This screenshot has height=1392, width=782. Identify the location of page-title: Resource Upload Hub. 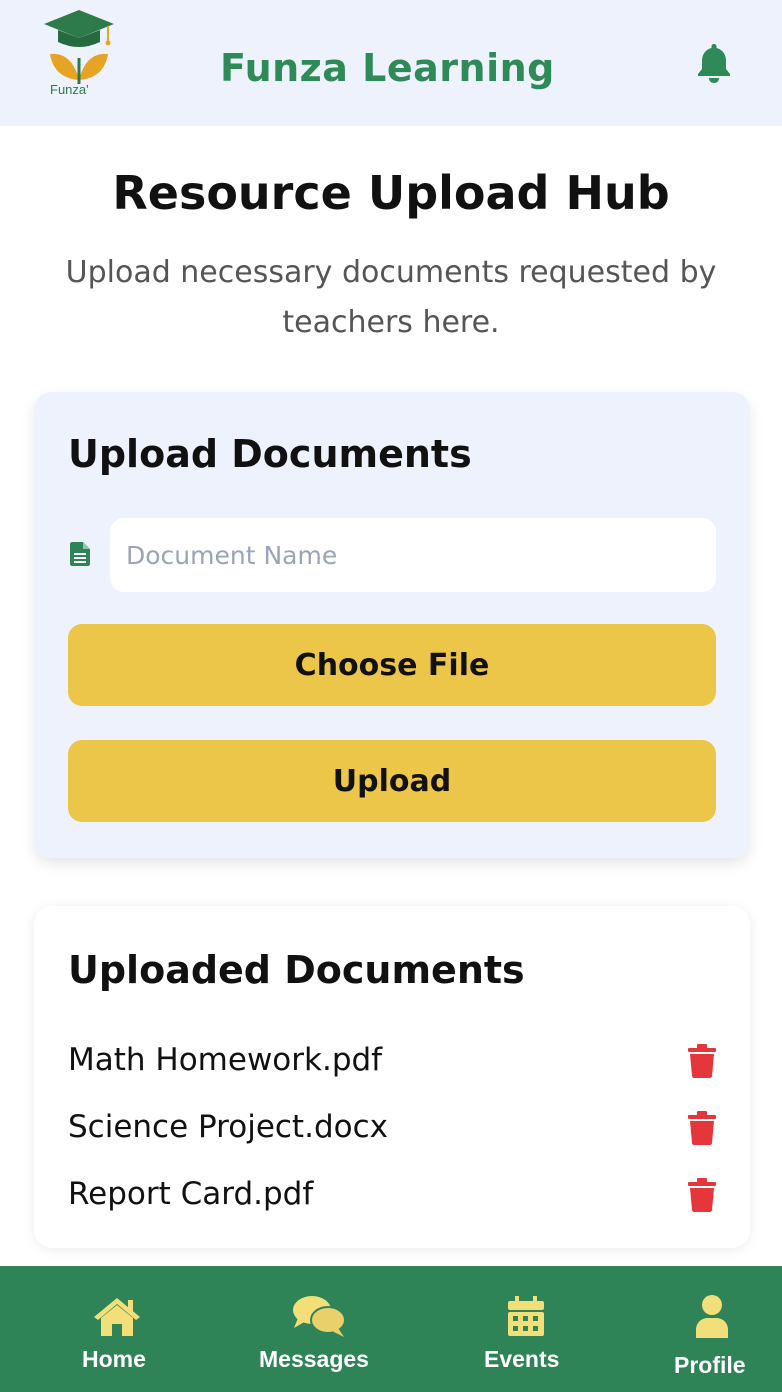
(391, 193).